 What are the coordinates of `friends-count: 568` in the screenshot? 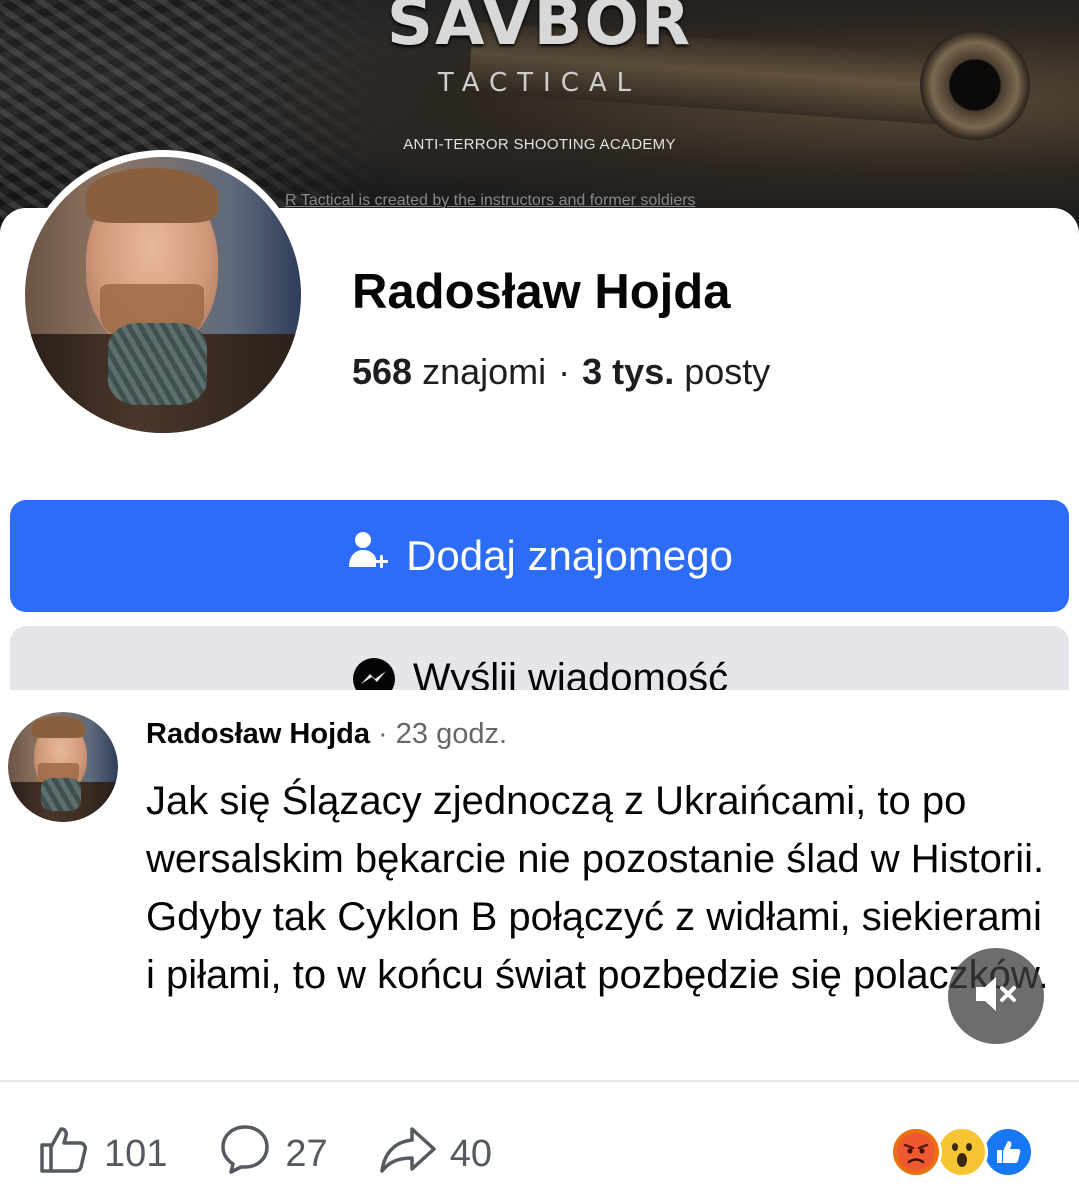 It's located at (382, 371).